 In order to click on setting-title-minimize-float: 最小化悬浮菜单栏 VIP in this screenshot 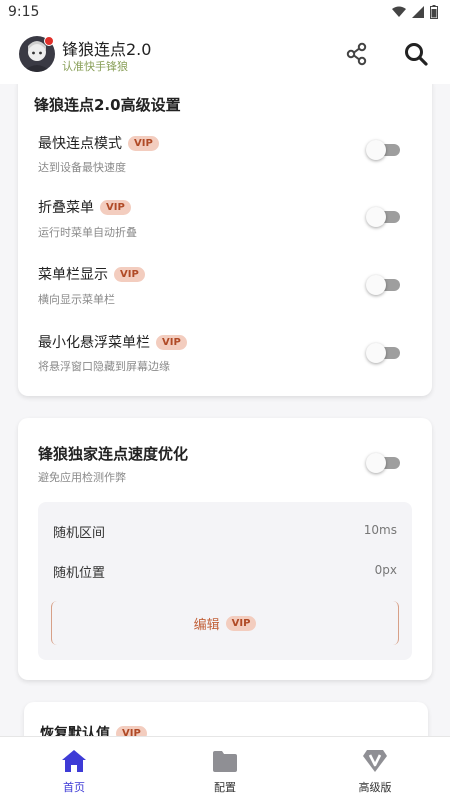, I will do `click(112, 342)`.